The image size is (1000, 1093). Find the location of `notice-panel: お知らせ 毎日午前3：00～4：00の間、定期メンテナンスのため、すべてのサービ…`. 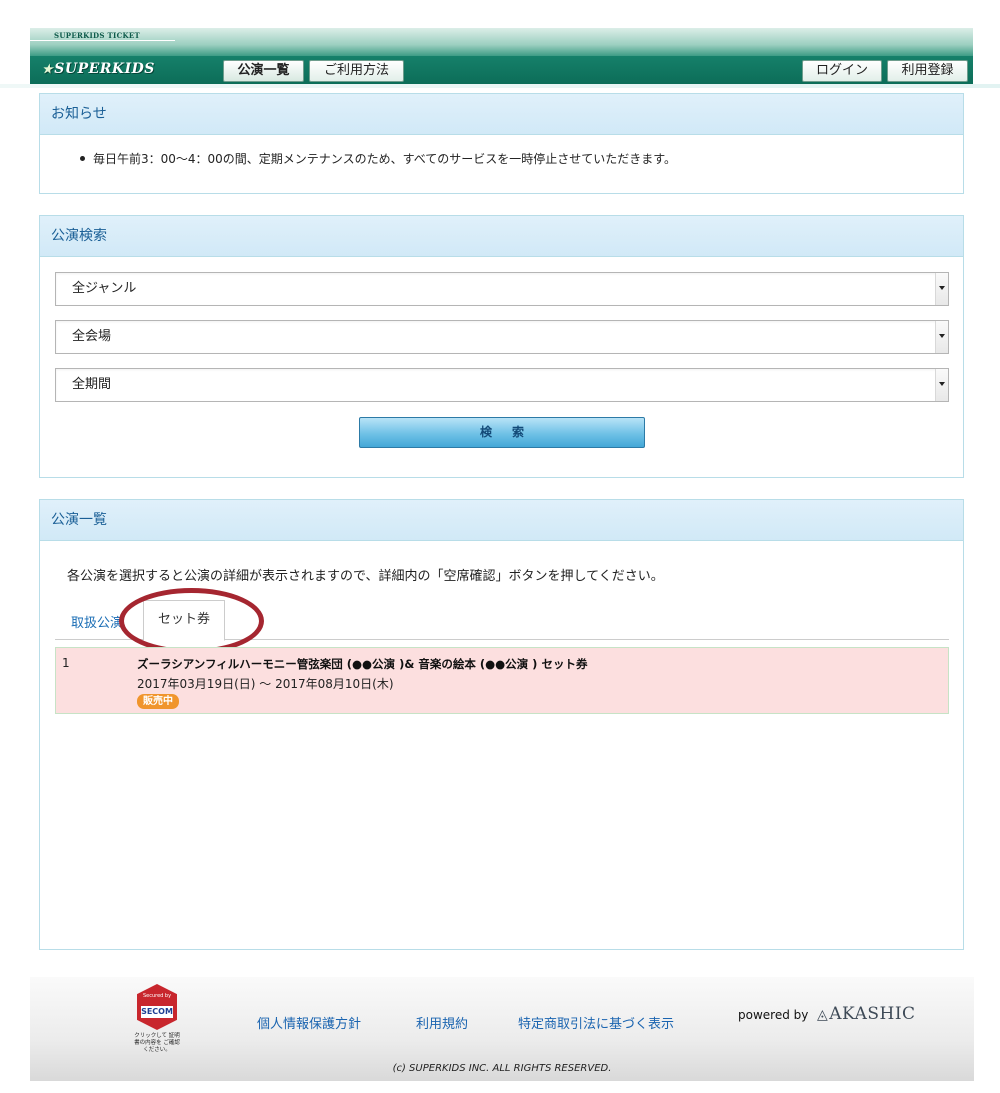

notice-panel: お知らせ 毎日午前3：00～4：00の間、定期メンテナンスのため、すべてのサービ… is located at coordinates (501, 143).